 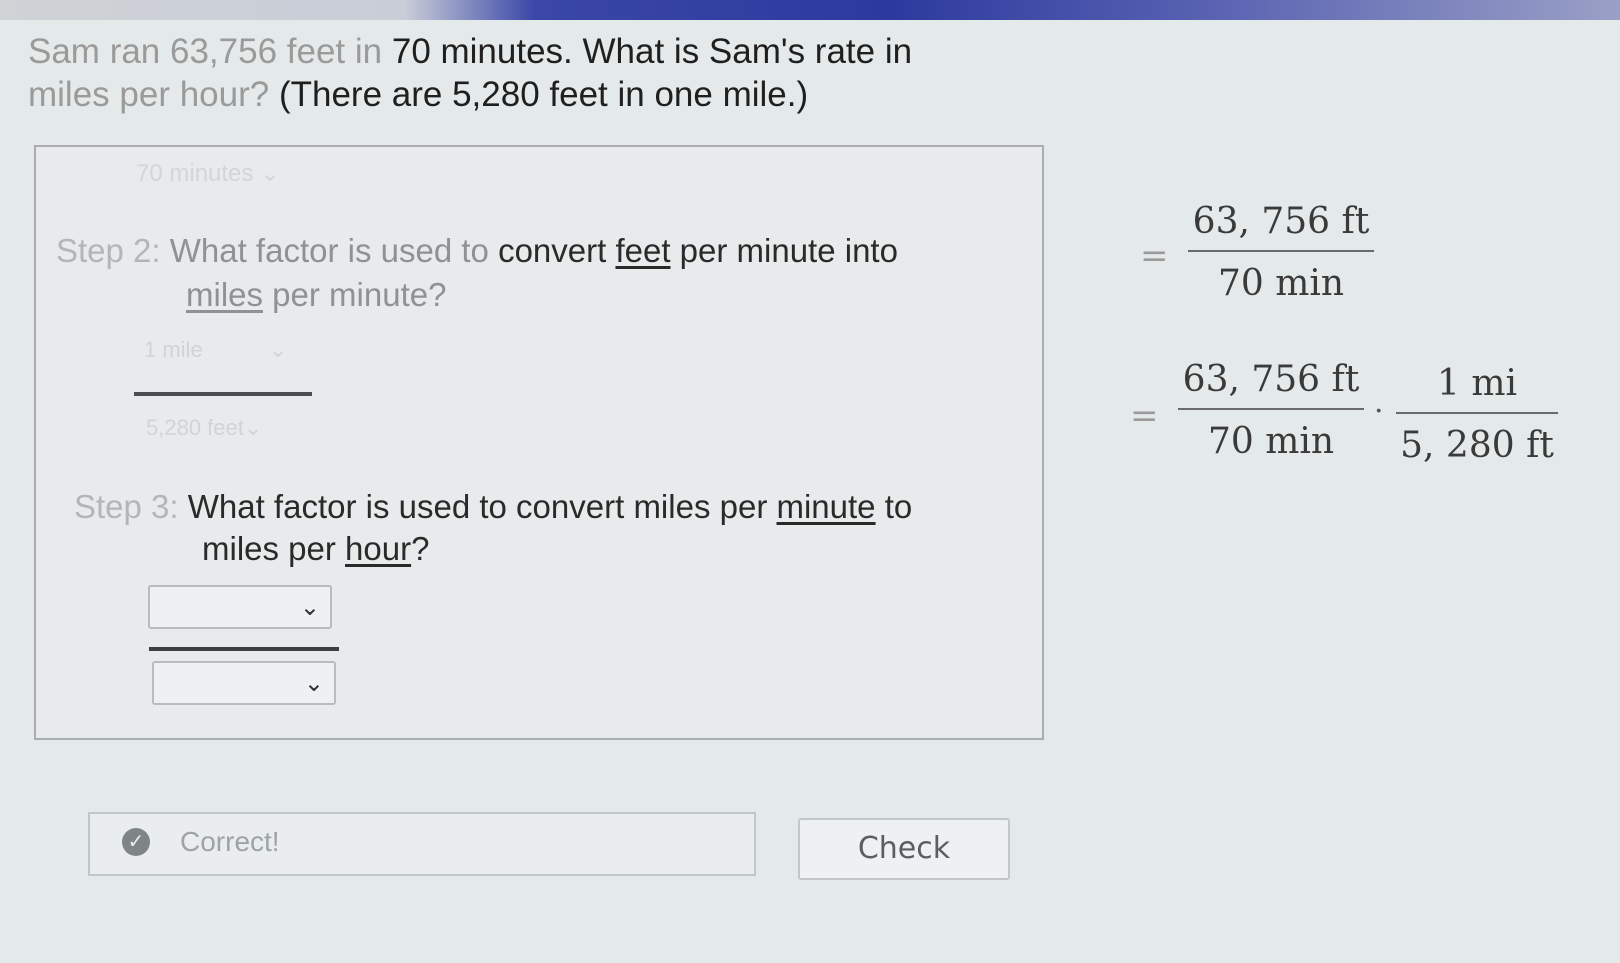 What do you see at coordinates (1477, 445) in the screenshot?
I see `fraction-line2-second-denominator: 5, 280 ft` at bounding box center [1477, 445].